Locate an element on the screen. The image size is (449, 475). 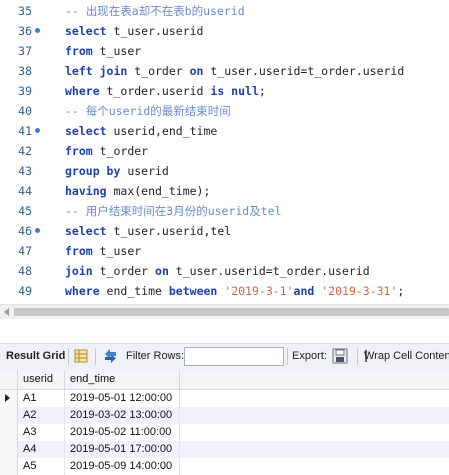
export-icon is located at coordinates (340, 356).